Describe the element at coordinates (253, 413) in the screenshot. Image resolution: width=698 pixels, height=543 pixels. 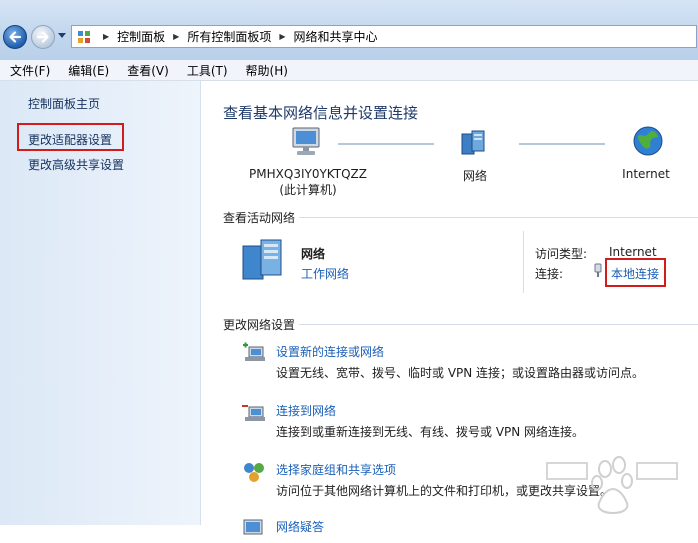
I see `connect-to-network-icon` at that location.